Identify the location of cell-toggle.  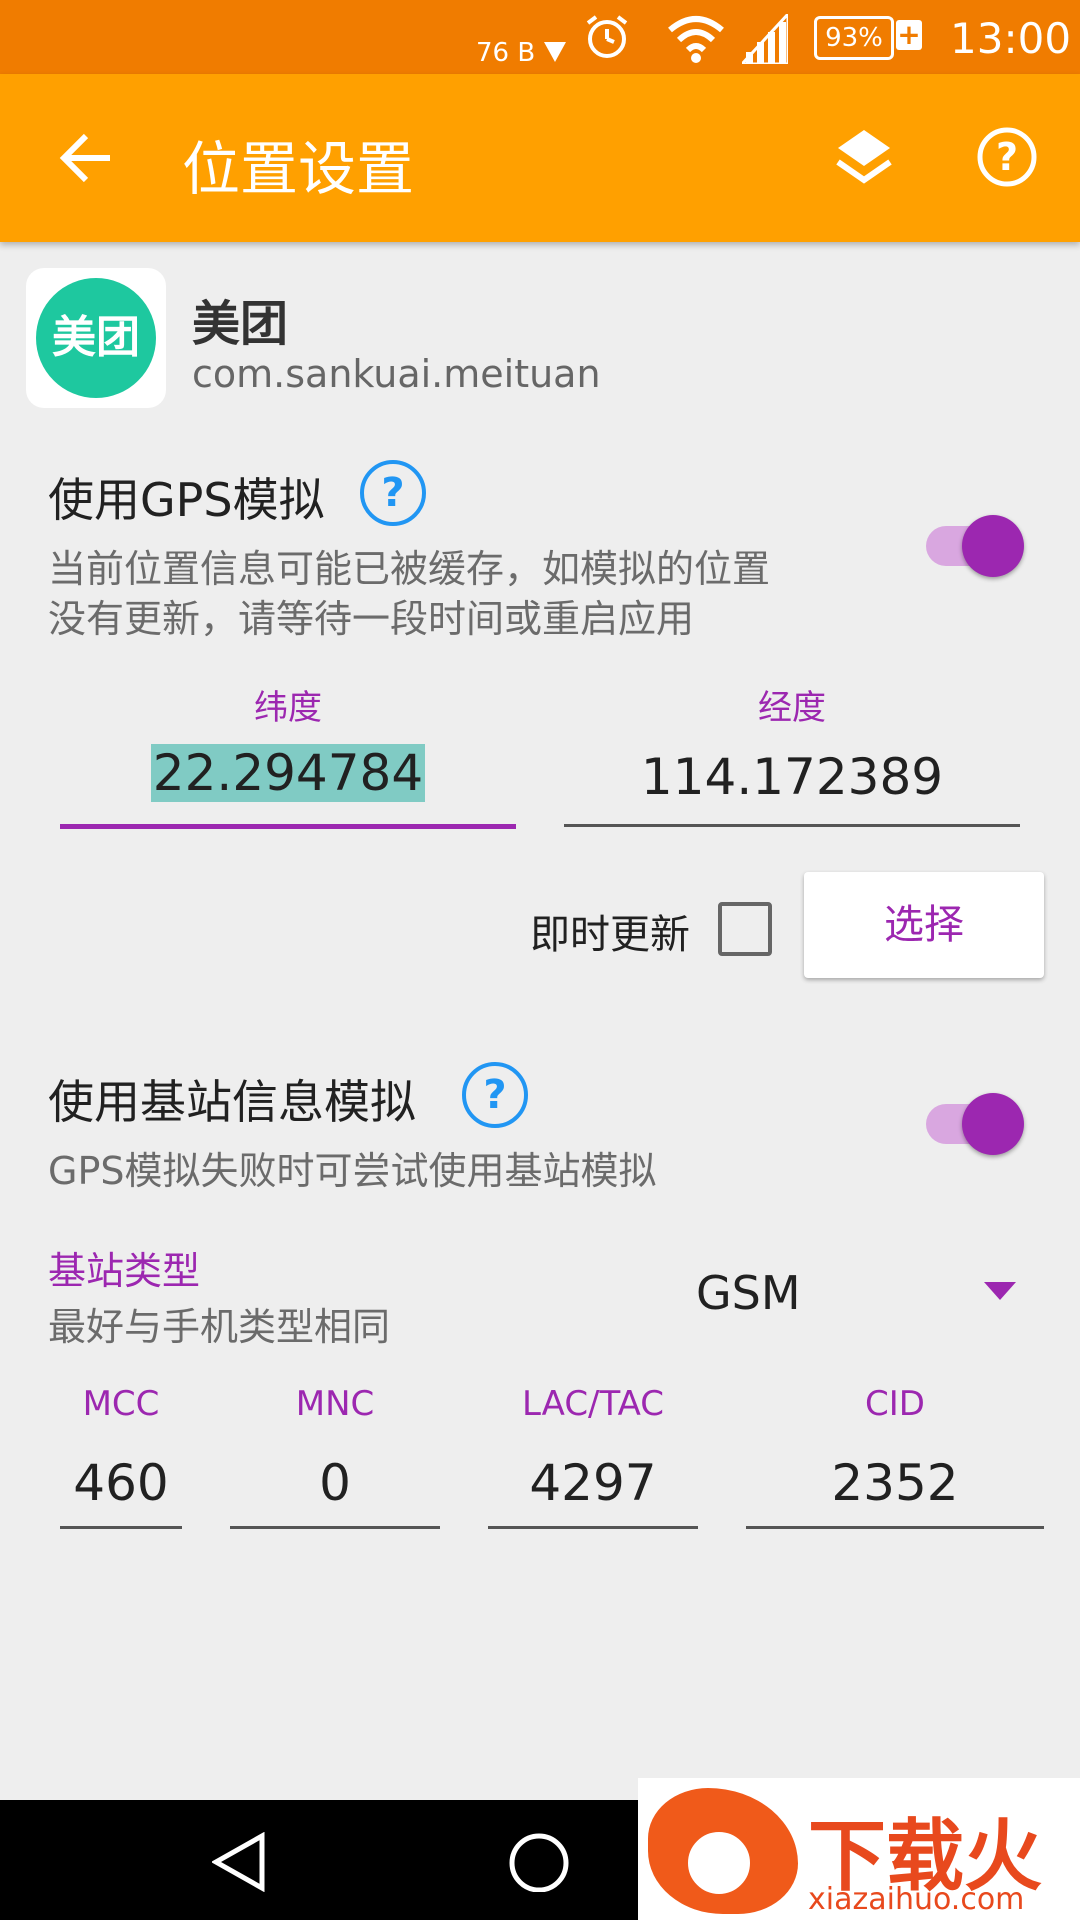
(976, 1125).